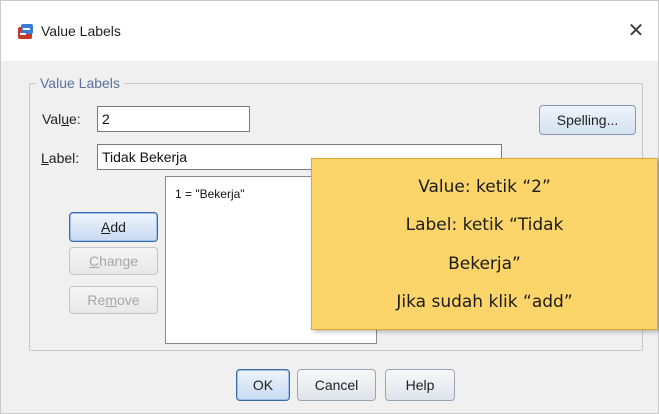  Describe the element at coordinates (113, 227) in the screenshot. I see `add-button: Add` at that location.